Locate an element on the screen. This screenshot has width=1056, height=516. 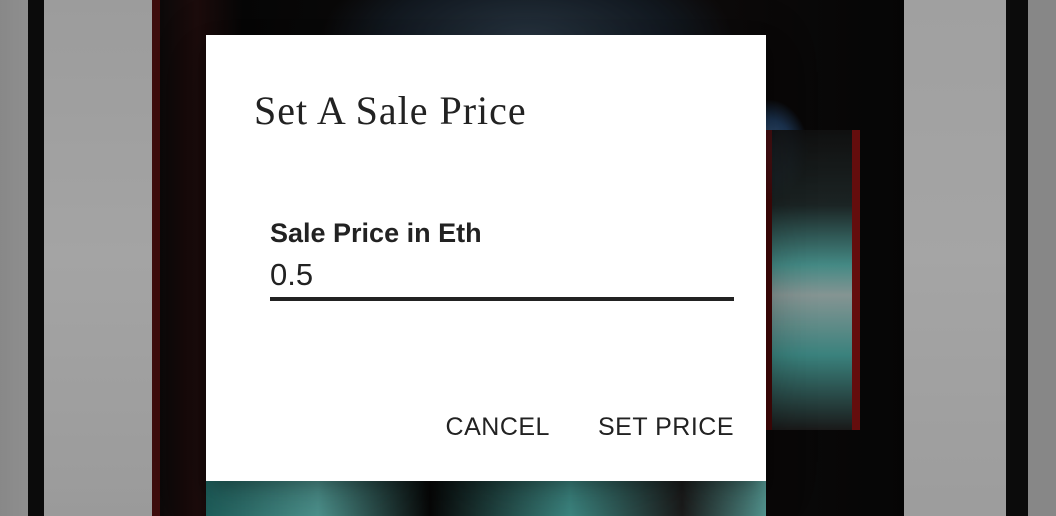
dialog-actions: CANCEL SET PRICE is located at coordinates (566, 427).